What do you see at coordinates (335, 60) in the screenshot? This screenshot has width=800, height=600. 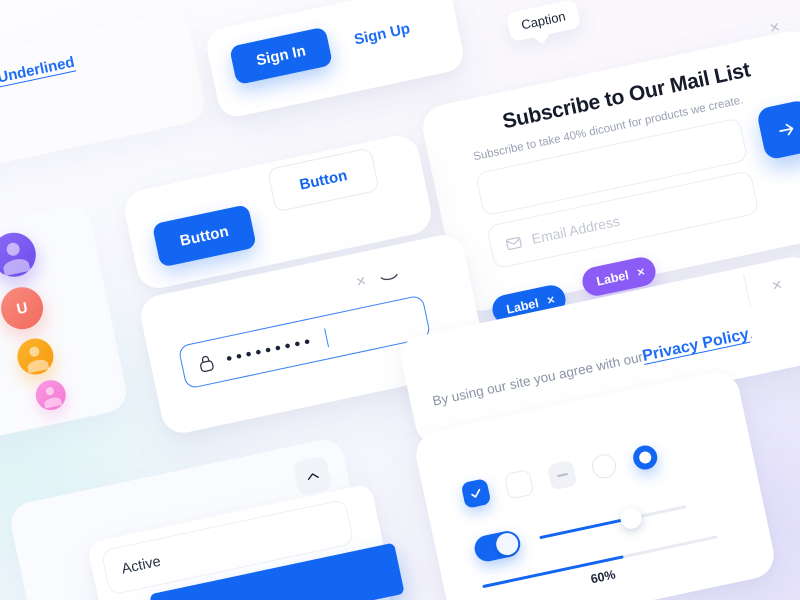 I see `auth-tabs-card: Sign In Sign Up` at bounding box center [335, 60].